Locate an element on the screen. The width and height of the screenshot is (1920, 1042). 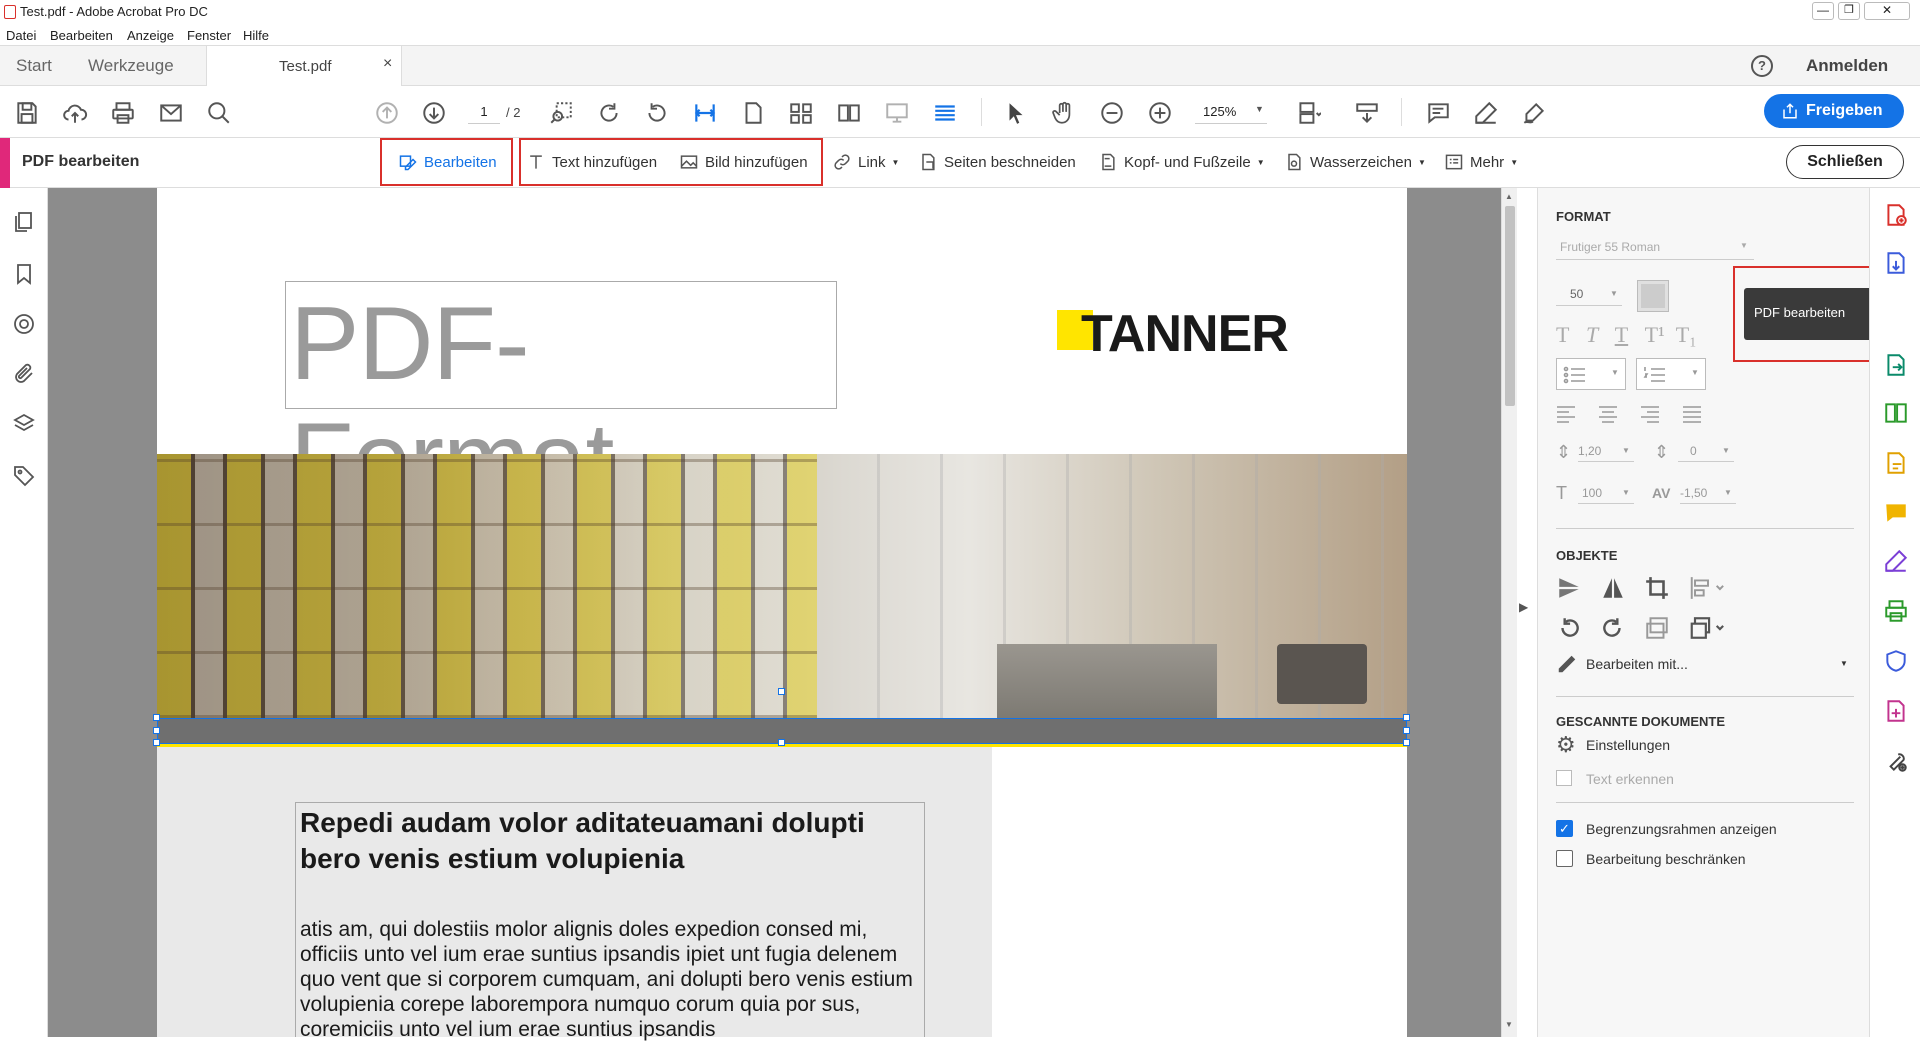
more-tools-icon is located at coordinates (1896, 761).